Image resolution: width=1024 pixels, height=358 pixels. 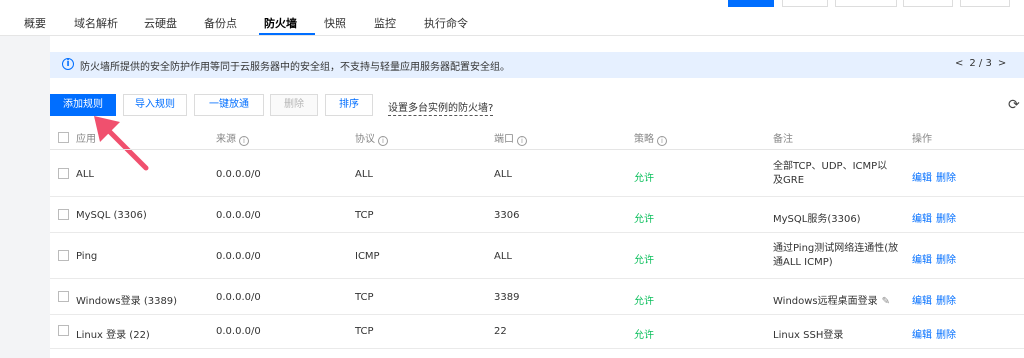 I want to click on cell-port: 22, so click(x=500, y=331).